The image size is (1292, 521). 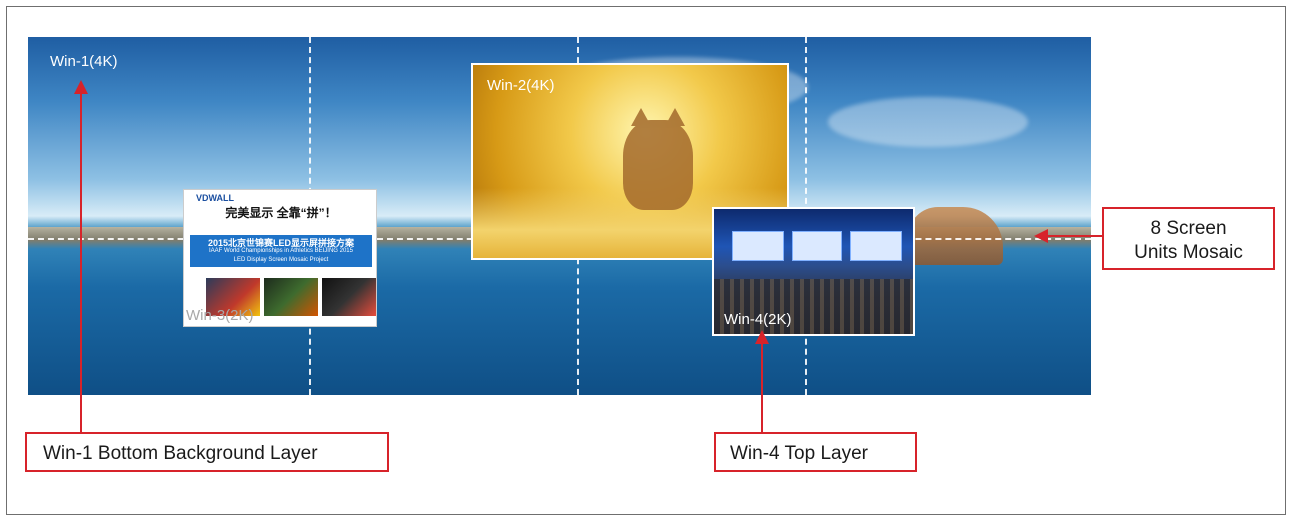 I want to click on annotation-mosaic: 8 Screen Units Mosaic, so click(x=1188, y=238).